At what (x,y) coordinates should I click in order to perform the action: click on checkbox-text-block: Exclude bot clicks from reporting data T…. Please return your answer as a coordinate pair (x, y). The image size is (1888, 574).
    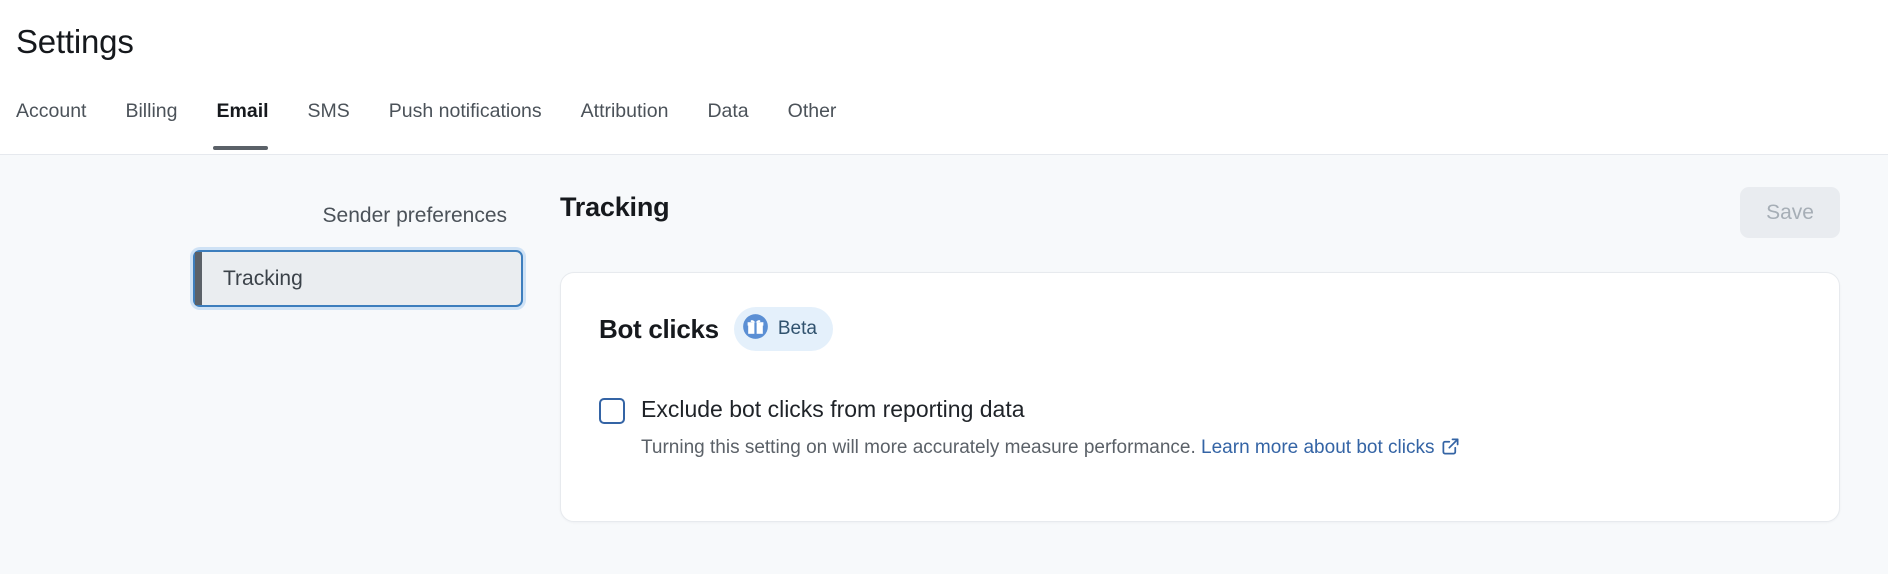
    Looking at the image, I should click on (1050, 429).